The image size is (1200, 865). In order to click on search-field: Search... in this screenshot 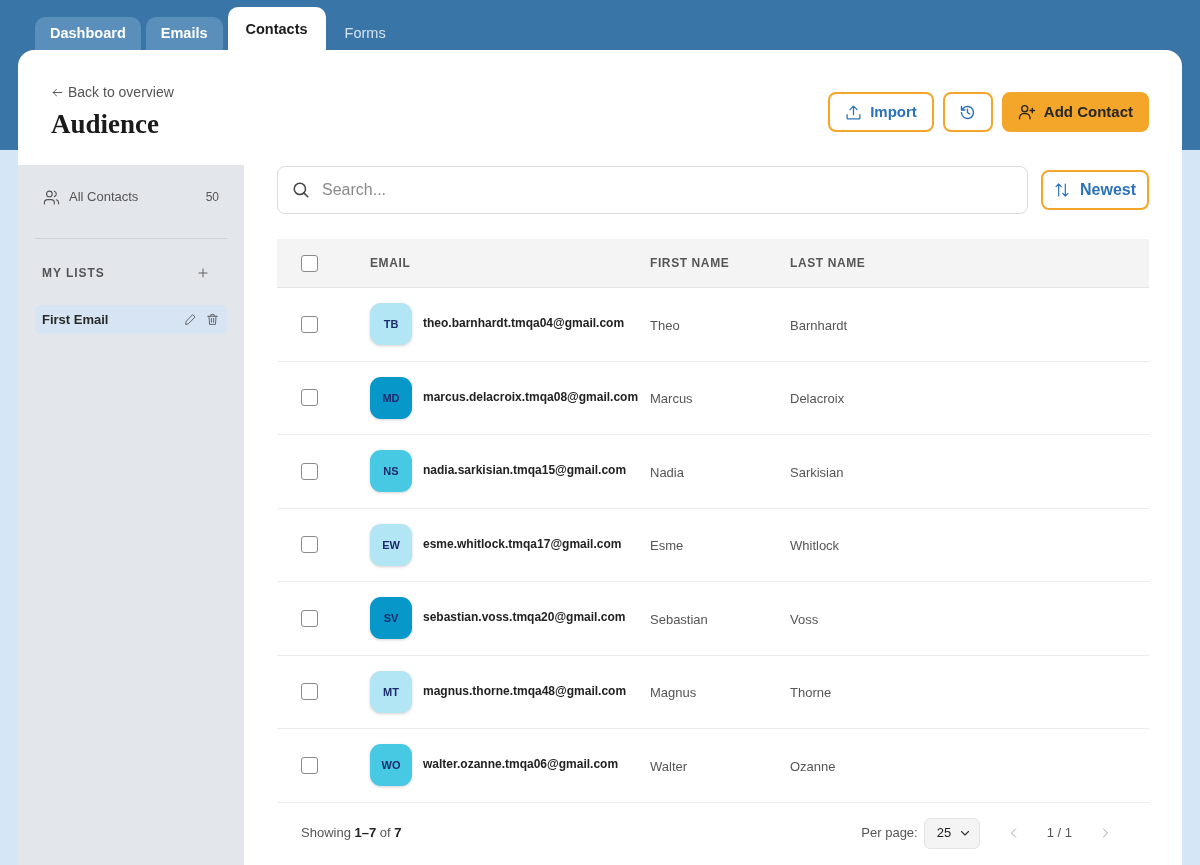, I will do `click(652, 190)`.